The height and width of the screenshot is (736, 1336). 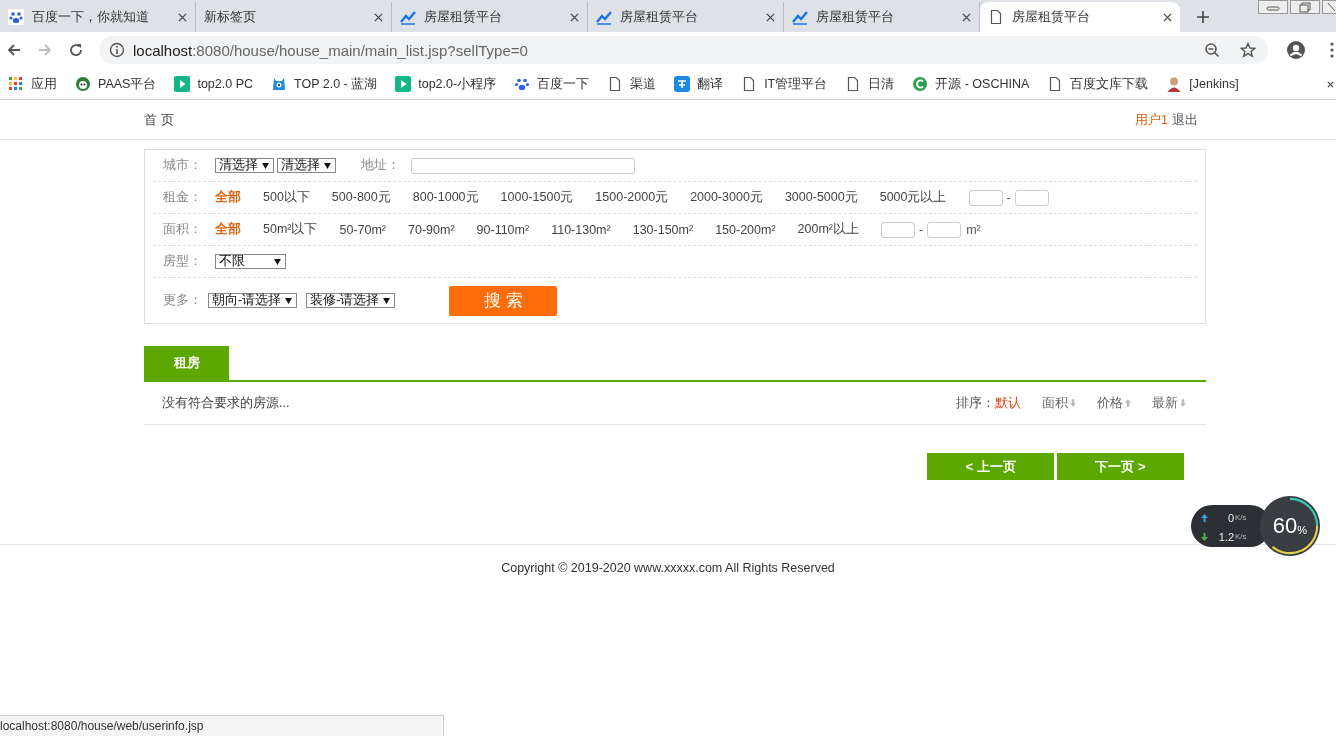 I want to click on filter-option: 800-1000元, so click(x=445, y=197).